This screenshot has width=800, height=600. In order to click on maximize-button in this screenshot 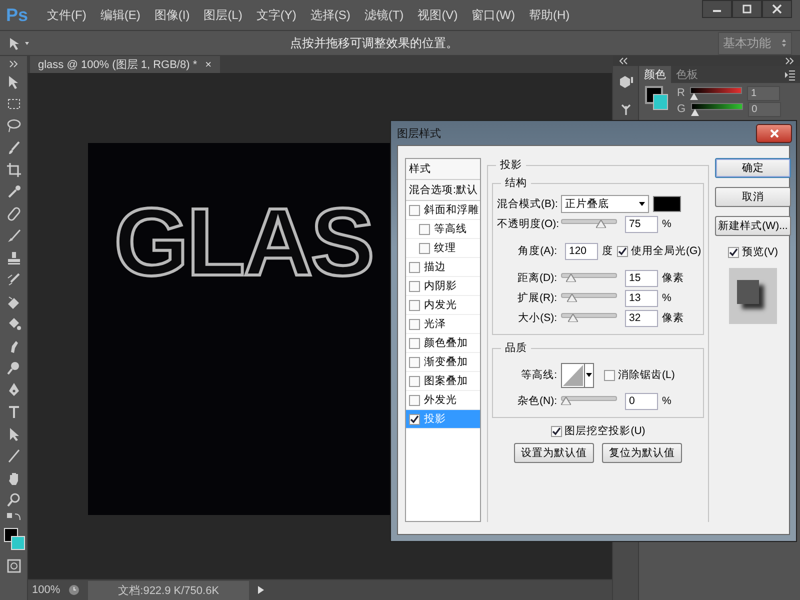, I will do `click(747, 9)`.